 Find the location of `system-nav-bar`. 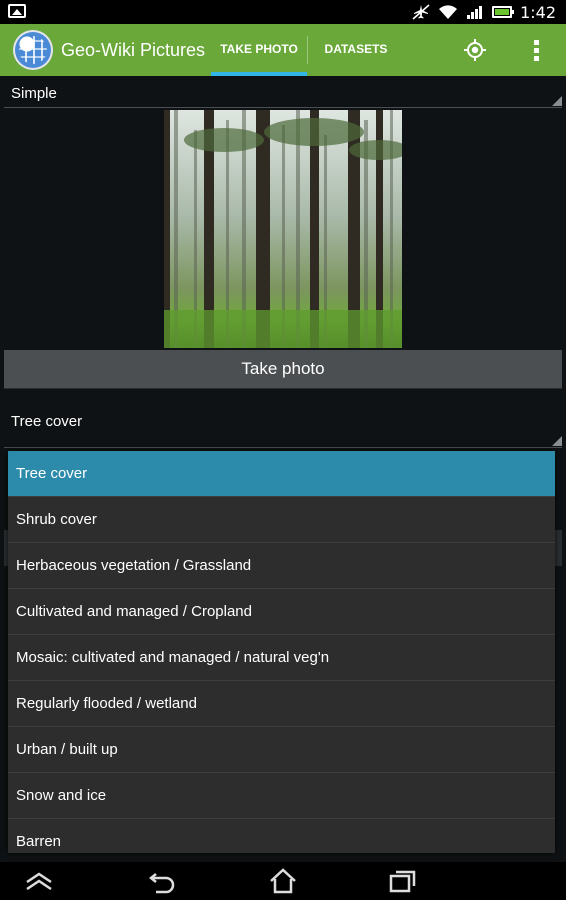

system-nav-bar is located at coordinates (283, 881).